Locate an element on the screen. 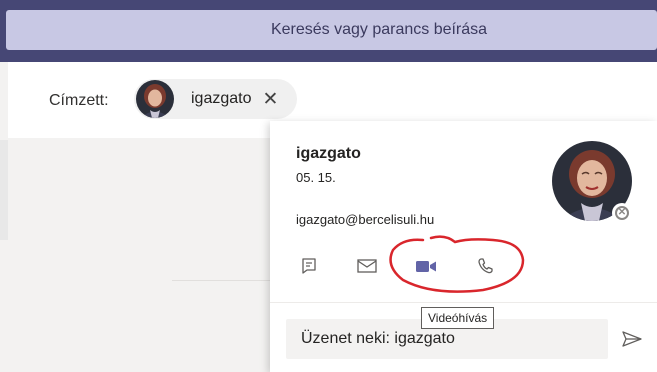 The height and width of the screenshot is (372, 657). profile-email: igazgato@bercelisuli.hu is located at coordinates (365, 219).